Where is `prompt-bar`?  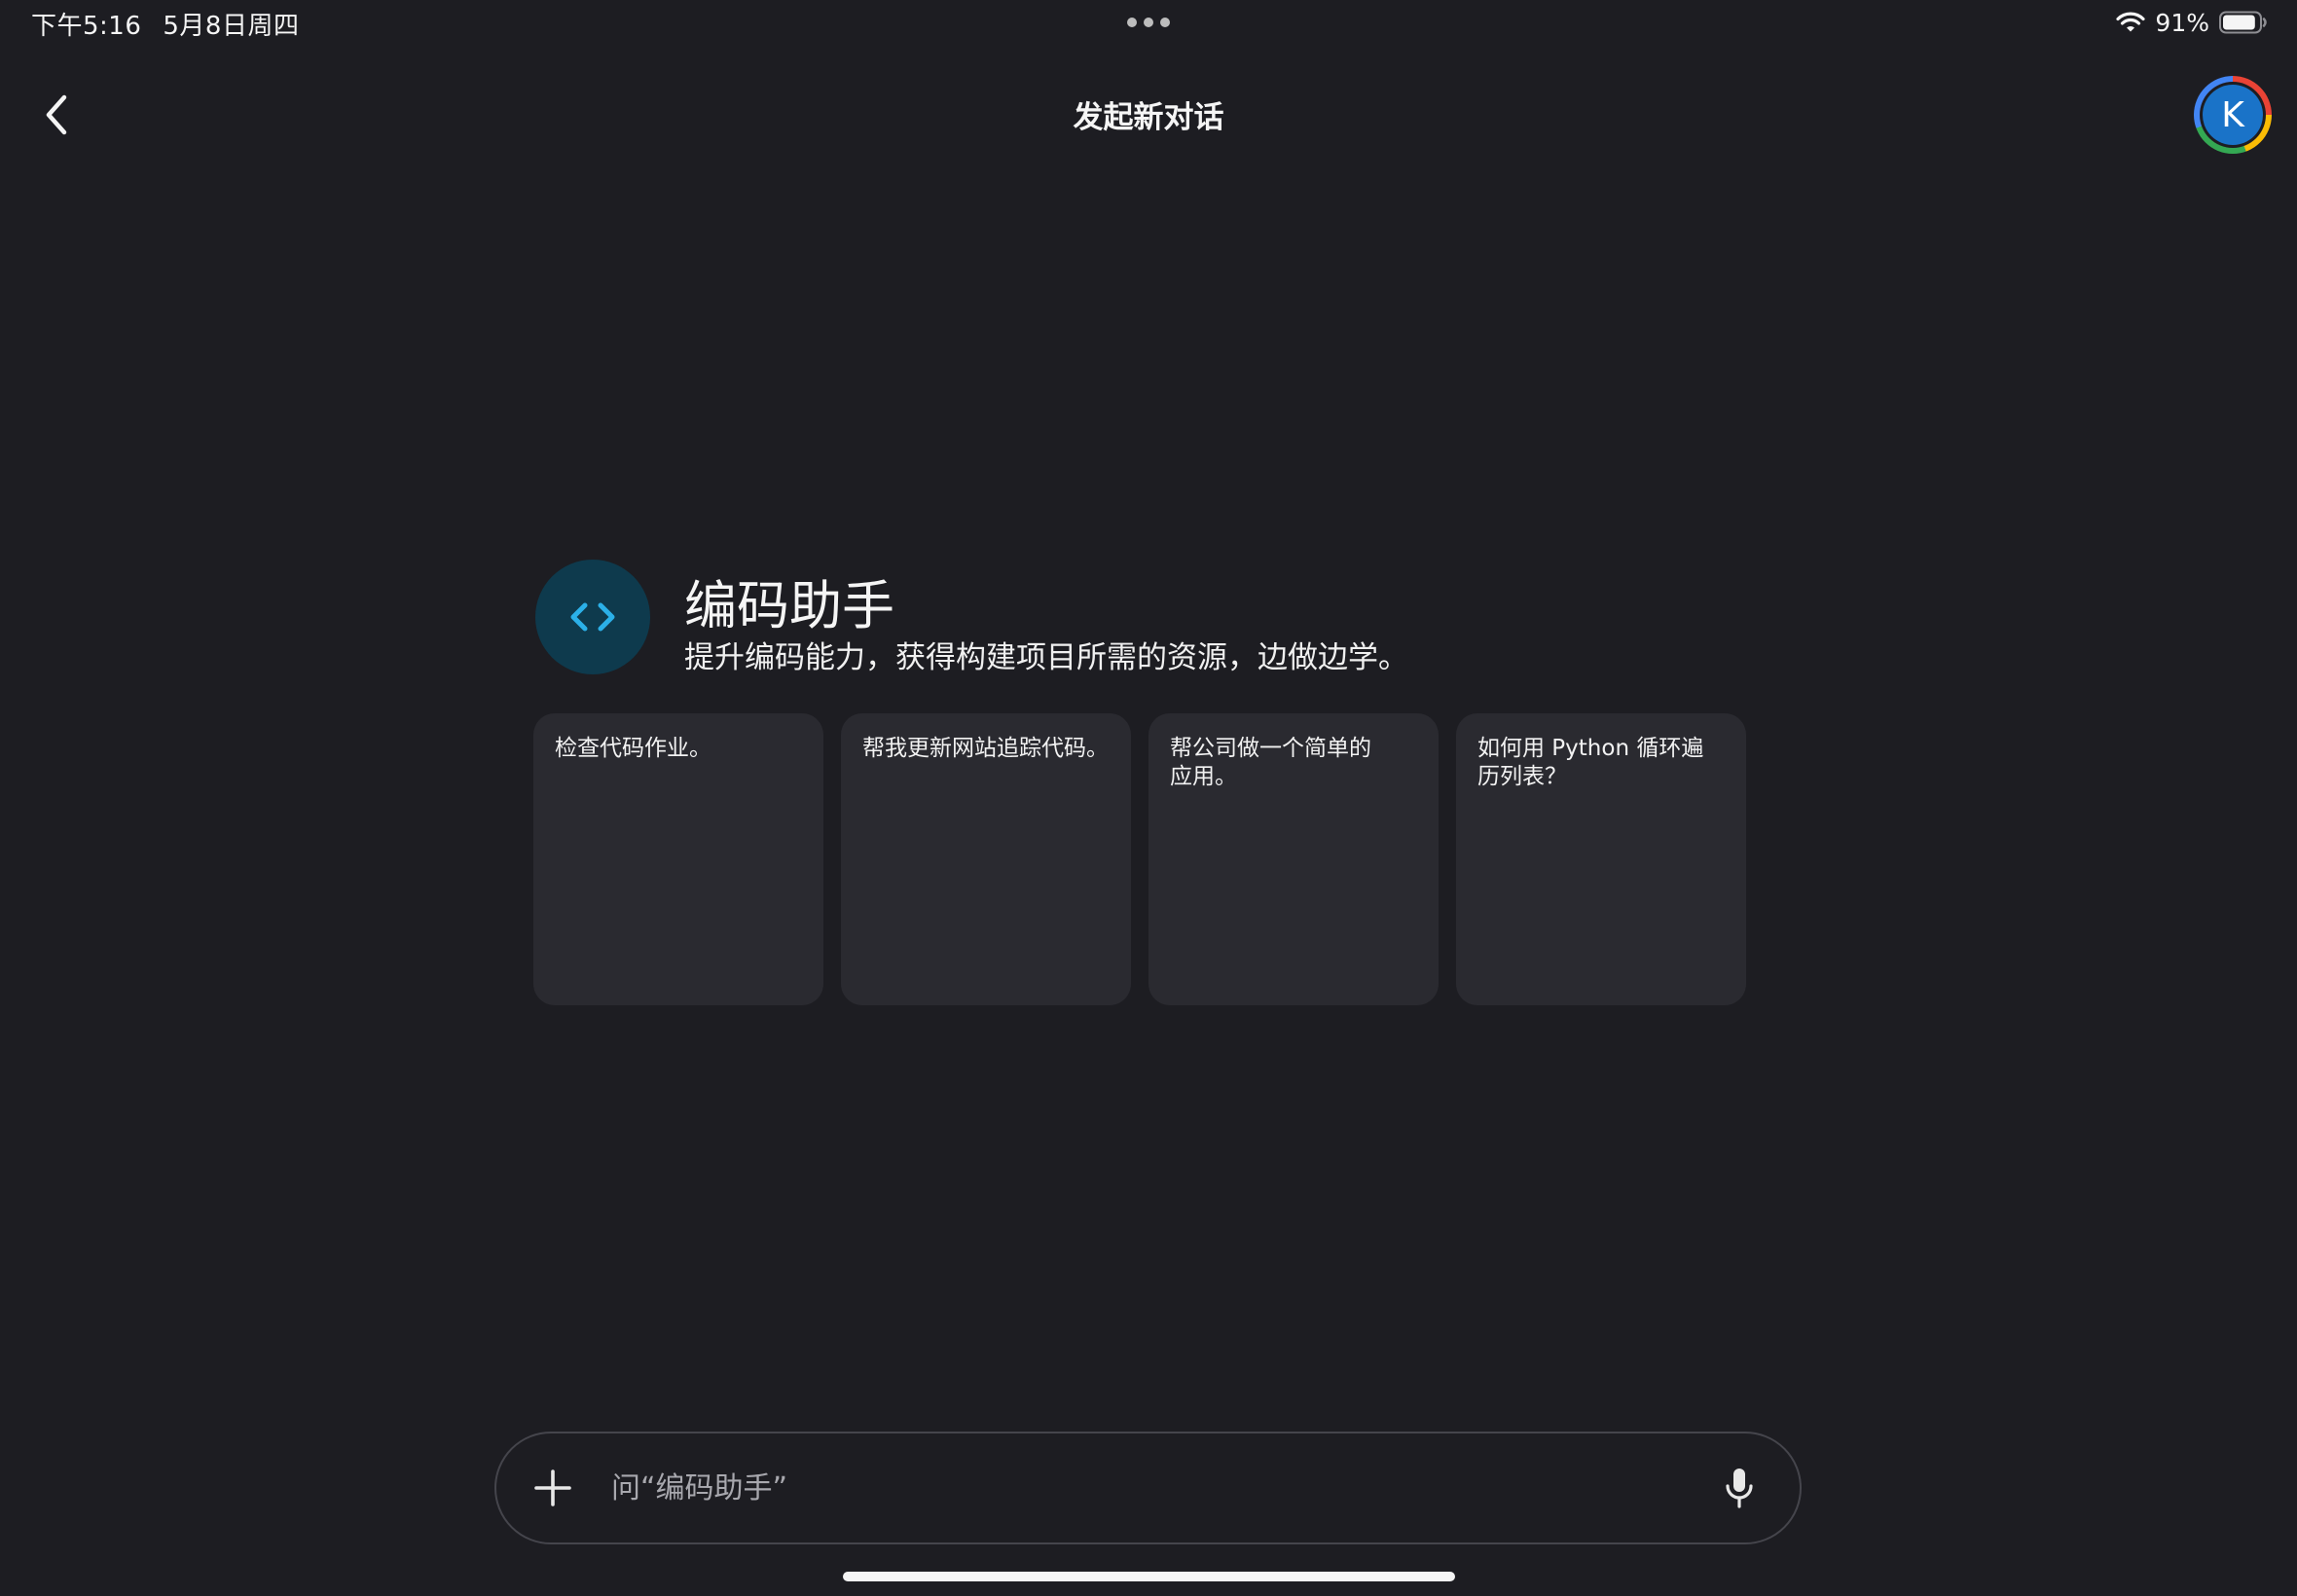
prompt-bar is located at coordinates (1148, 1488).